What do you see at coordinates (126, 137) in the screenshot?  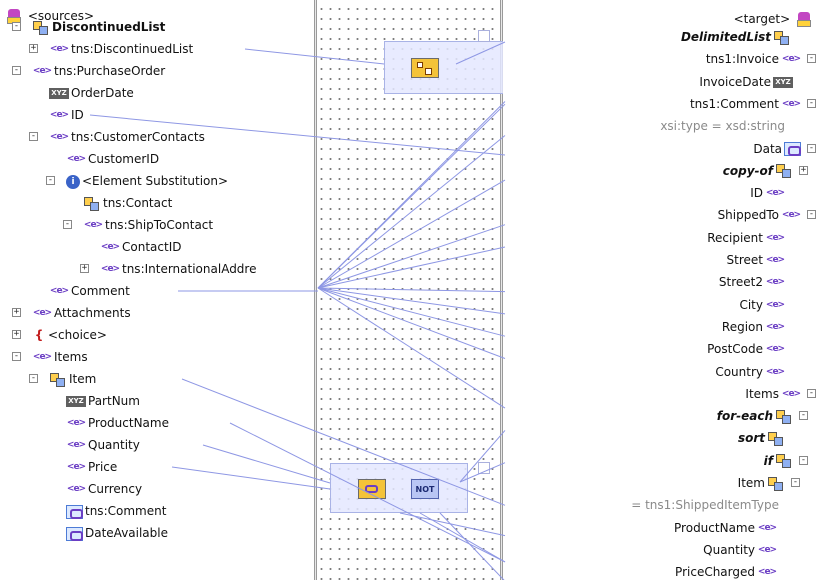 I see `source-node: <e> tns:CustomerContacts` at bounding box center [126, 137].